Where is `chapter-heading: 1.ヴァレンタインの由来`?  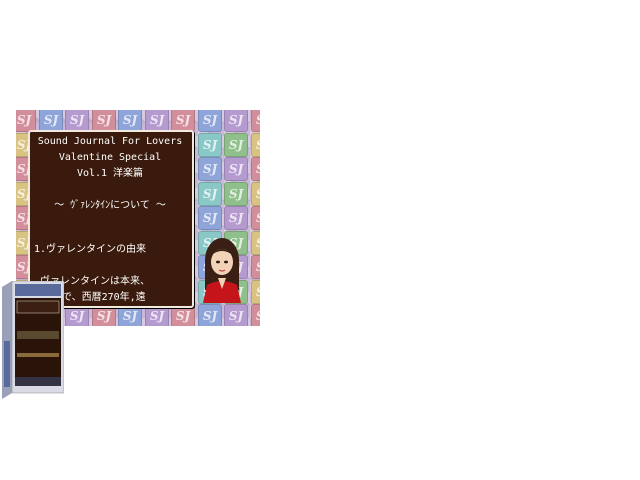 chapter-heading: 1.ヴァレンタインの由来 is located at coordinates (90, 249).